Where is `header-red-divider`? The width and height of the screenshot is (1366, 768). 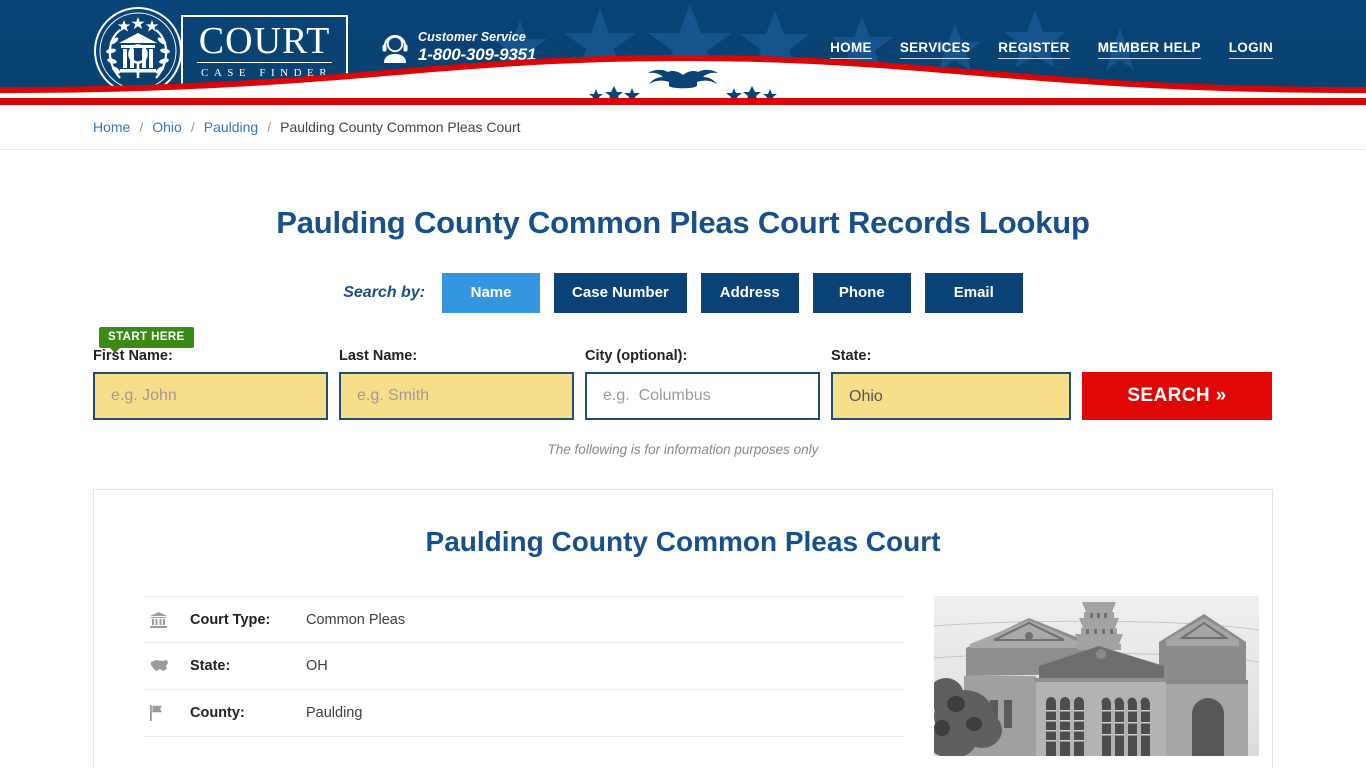 header-red-divider is located at coordinates (683, 101).